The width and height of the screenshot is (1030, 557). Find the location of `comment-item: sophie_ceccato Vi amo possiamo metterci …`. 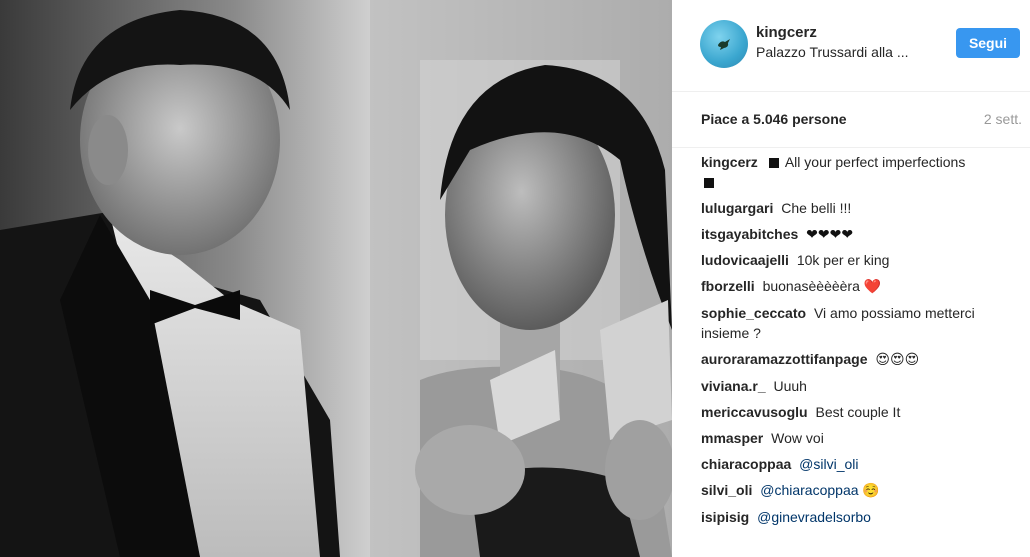

comment-item: sophie_ceccato Vi amo possiamo metterci … is located at coordinates (862, 323).